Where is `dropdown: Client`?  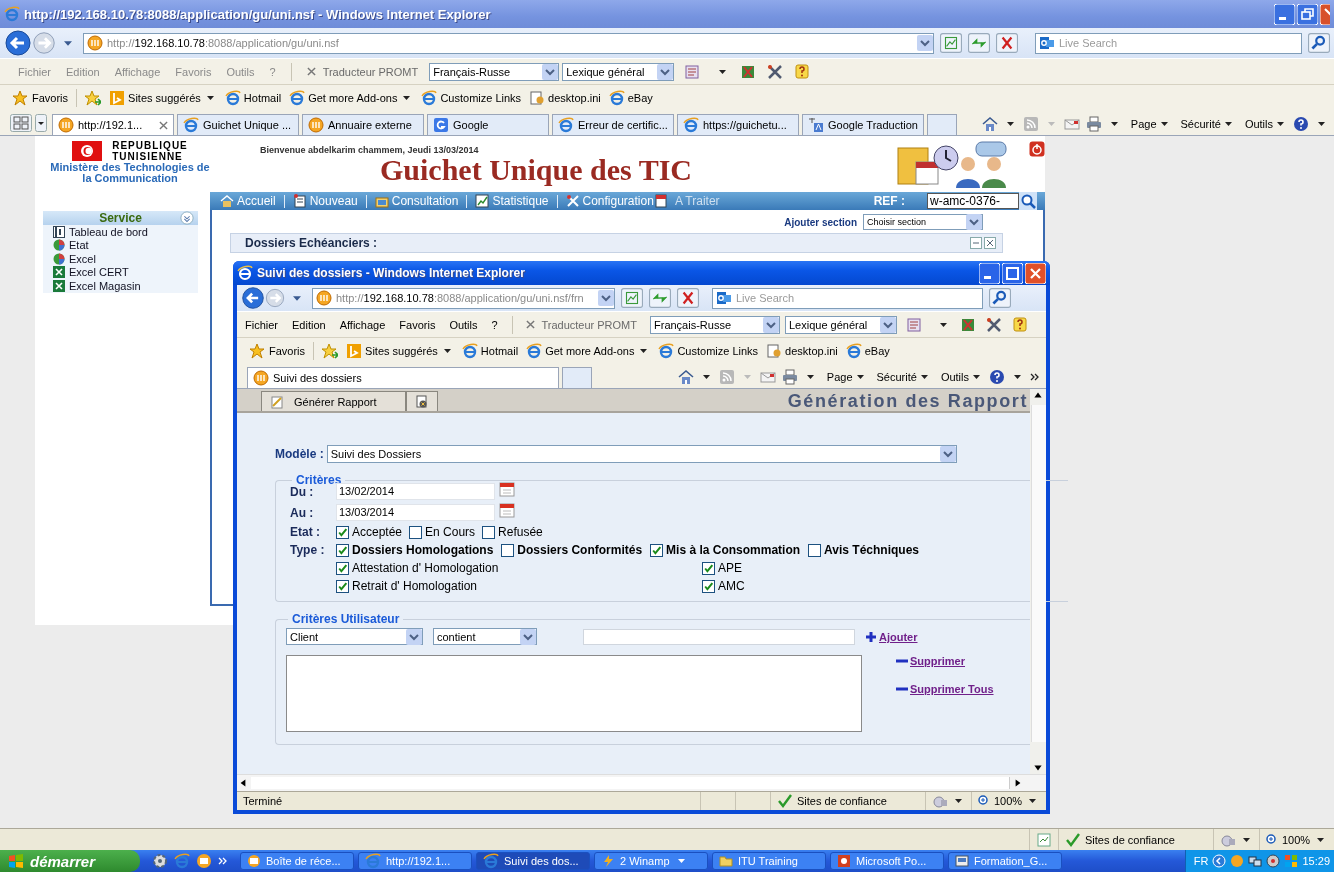 dropdown: Client is located at coordinates (354, 636).